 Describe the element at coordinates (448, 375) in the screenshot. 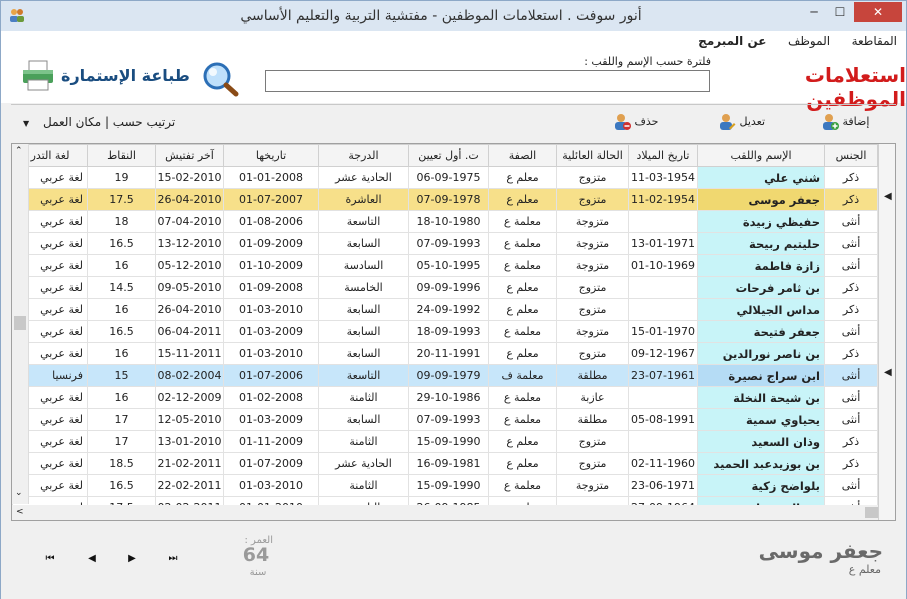

I see `table-cell: 09-09-1979` at that location.